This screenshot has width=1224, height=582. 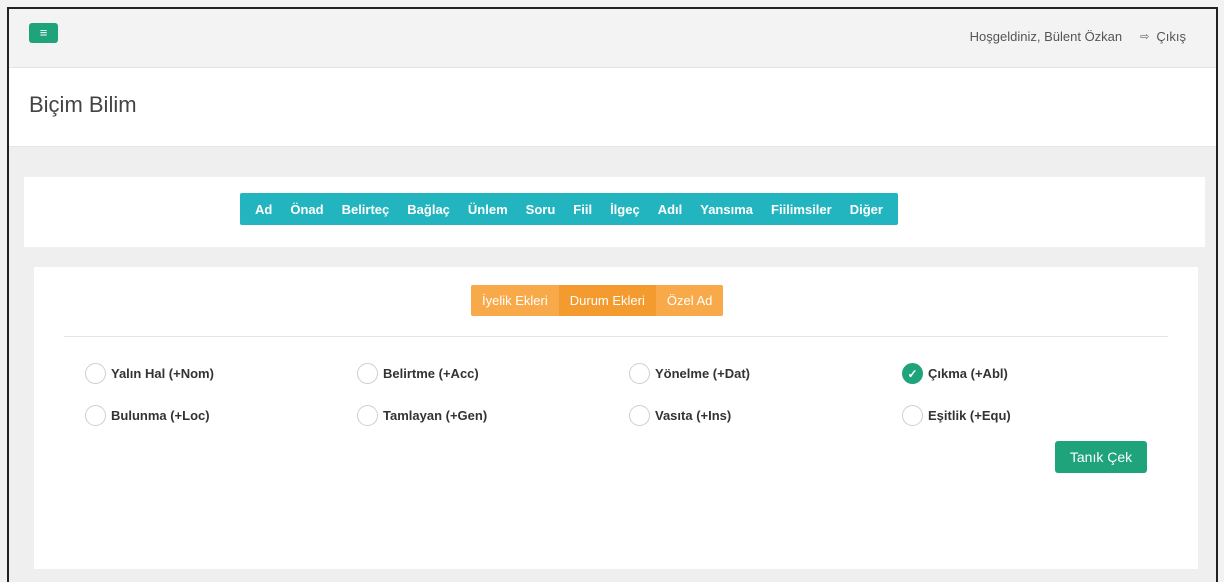 I want to click on category-item: Ünlem, so click(x=488, y=209).